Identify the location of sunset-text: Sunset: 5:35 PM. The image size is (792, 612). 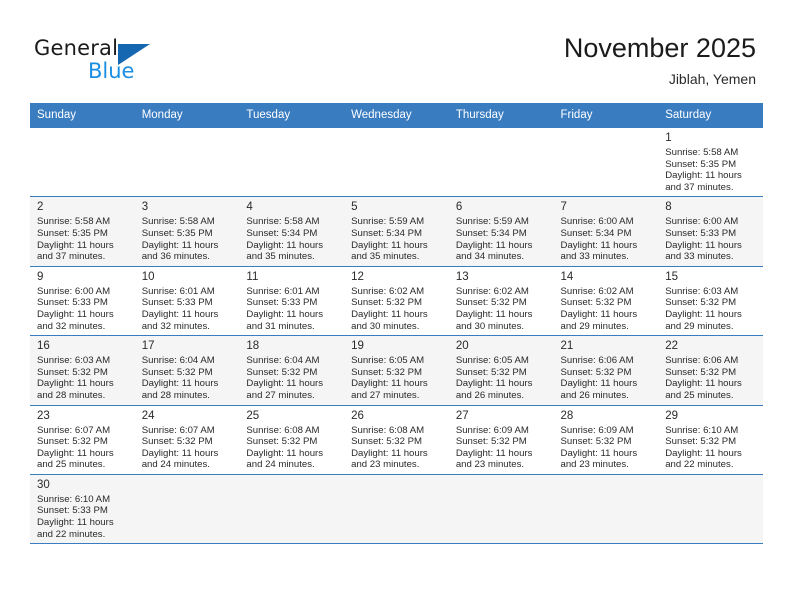
(72, 233).